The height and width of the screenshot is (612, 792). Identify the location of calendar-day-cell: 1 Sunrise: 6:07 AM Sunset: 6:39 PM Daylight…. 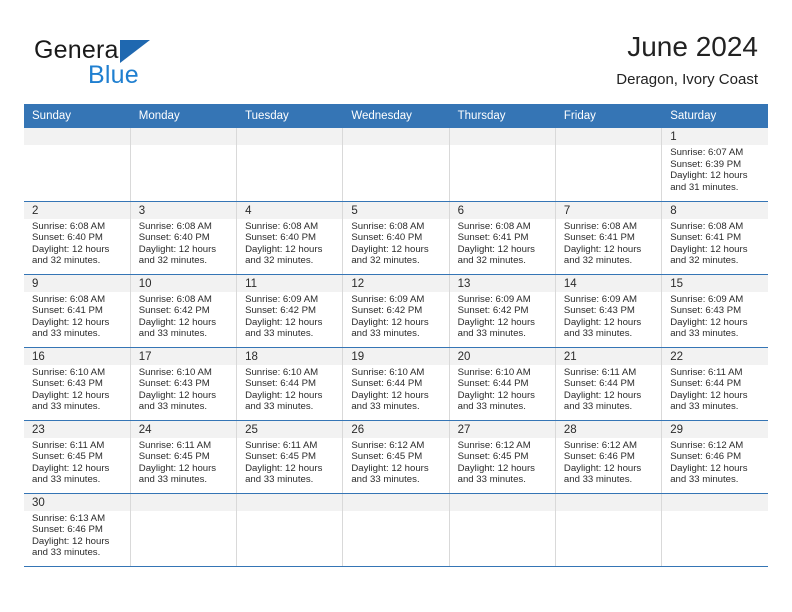
(714, 165).